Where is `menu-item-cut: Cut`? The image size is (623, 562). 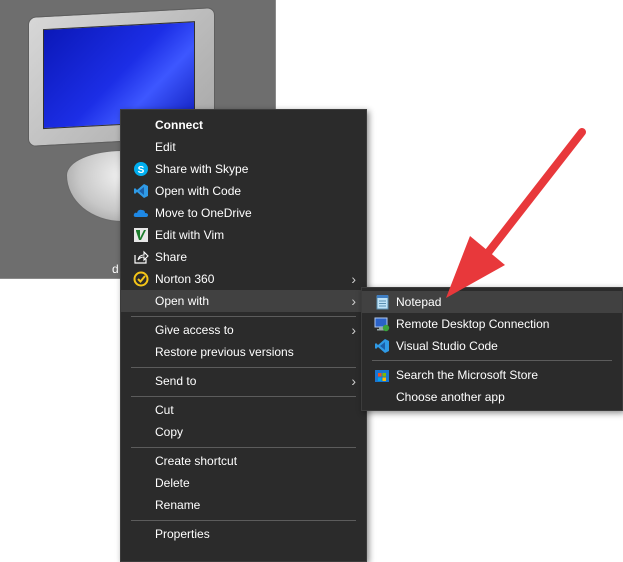 menu-item-cut: Cut is located at coordinates (243, 410).